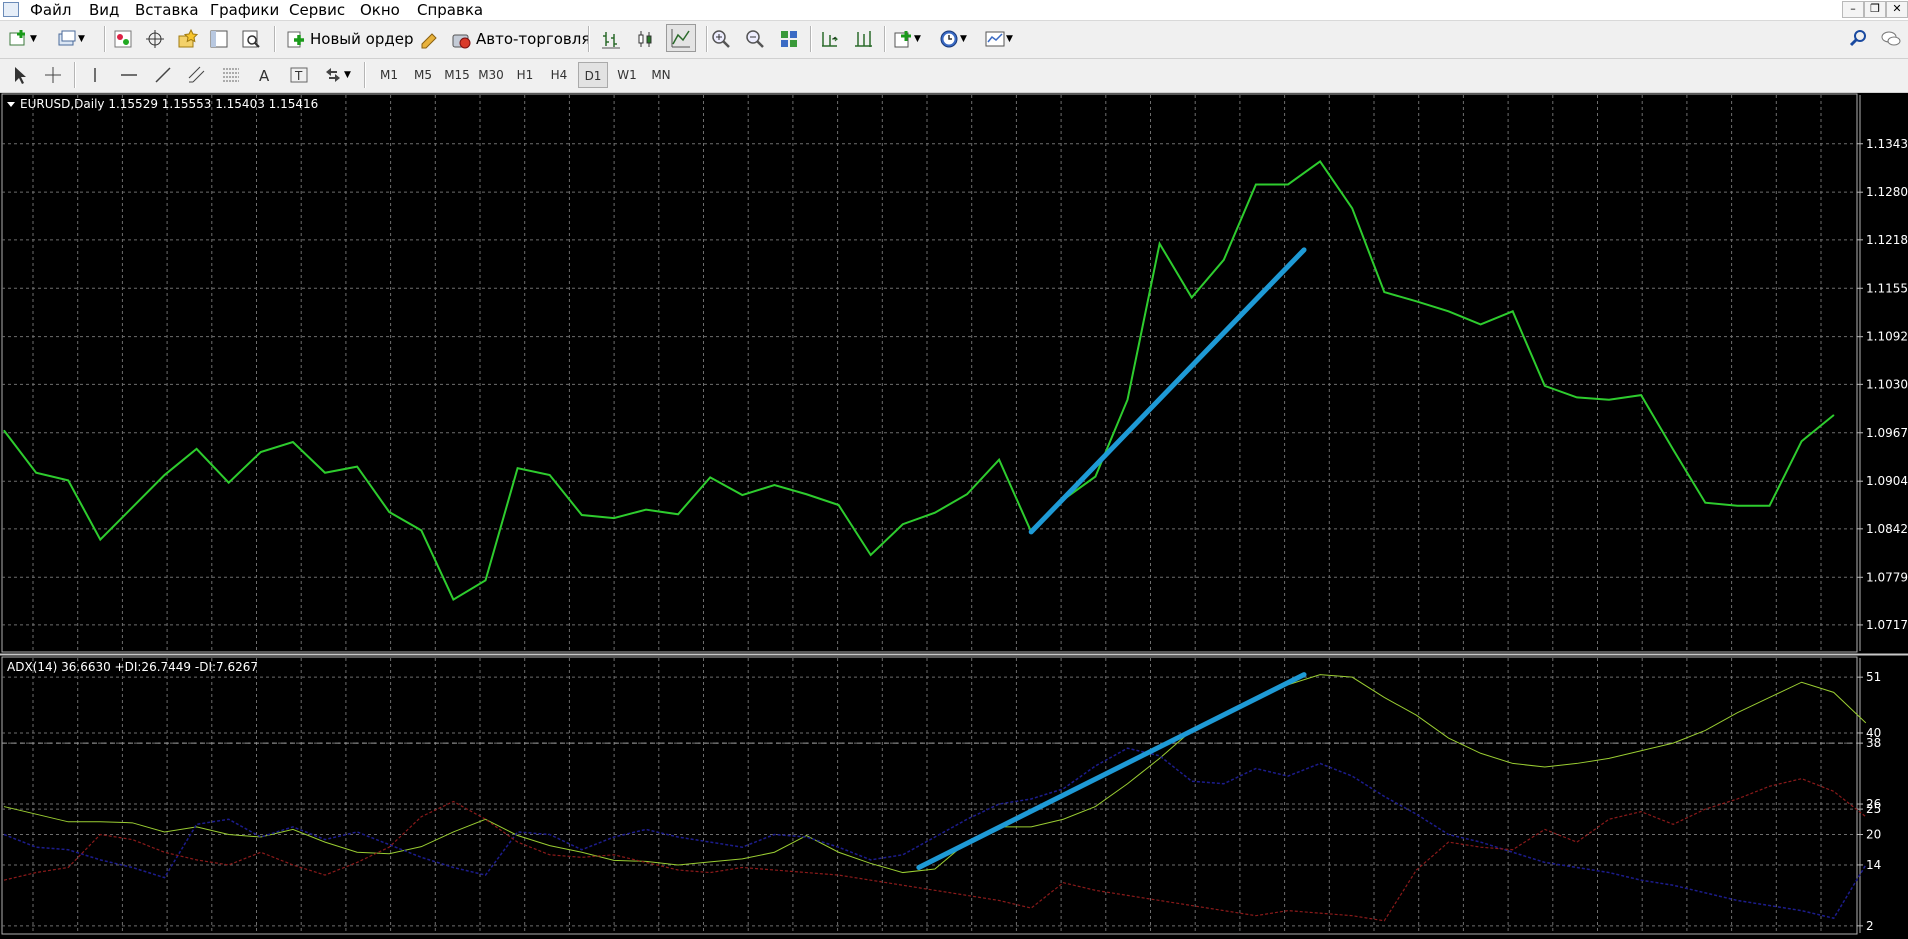  I want to click on timeframe-m1: M1, so click(389, 75).